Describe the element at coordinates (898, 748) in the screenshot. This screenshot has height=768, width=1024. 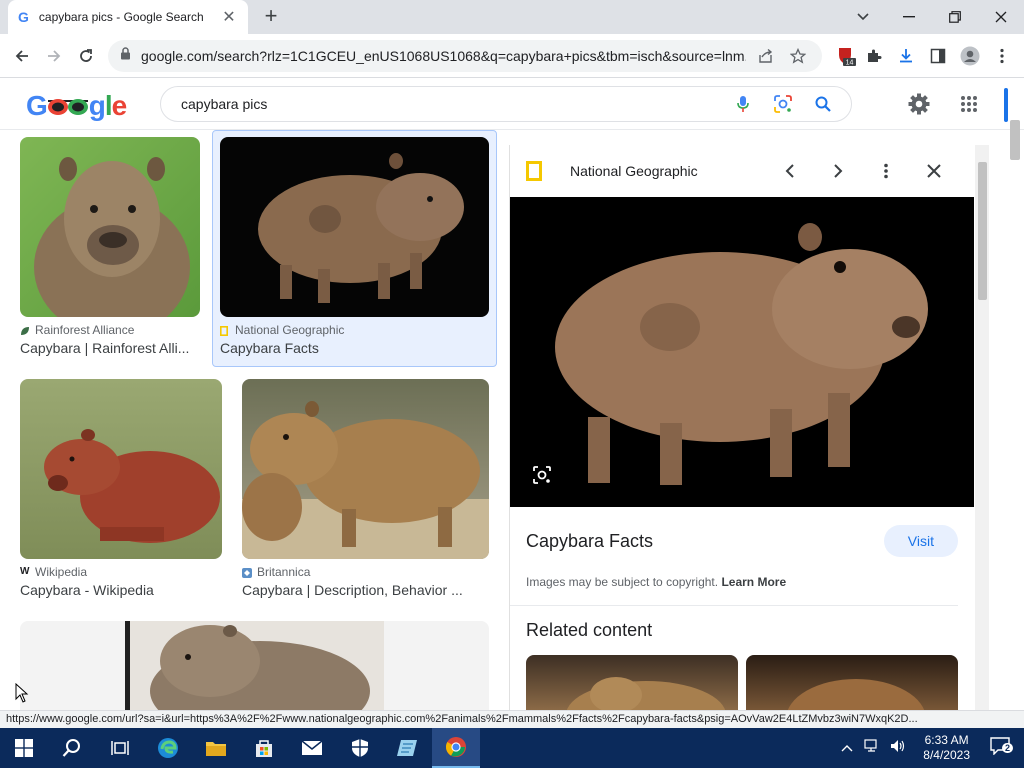
I see `volume-icon` at that location.